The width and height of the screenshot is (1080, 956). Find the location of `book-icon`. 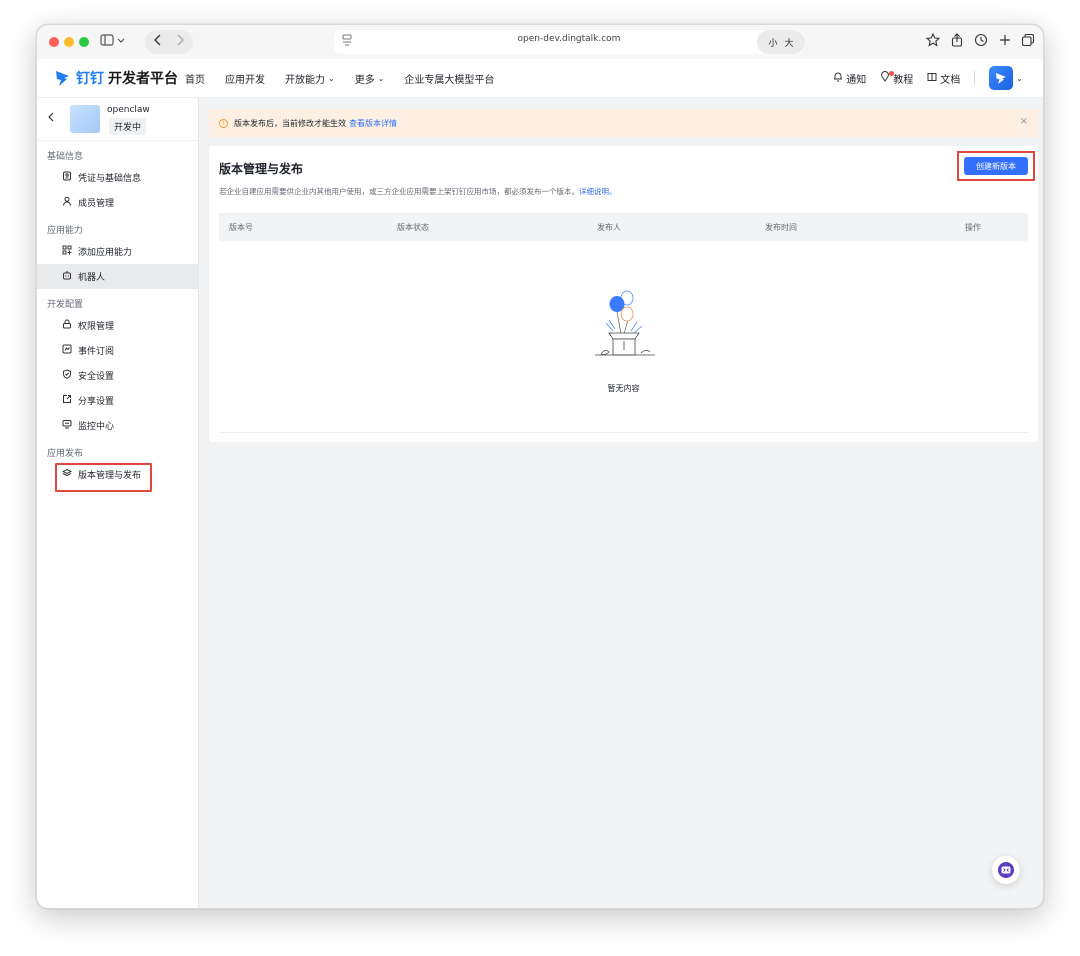

book-icon is located at coordinates (932, 78).